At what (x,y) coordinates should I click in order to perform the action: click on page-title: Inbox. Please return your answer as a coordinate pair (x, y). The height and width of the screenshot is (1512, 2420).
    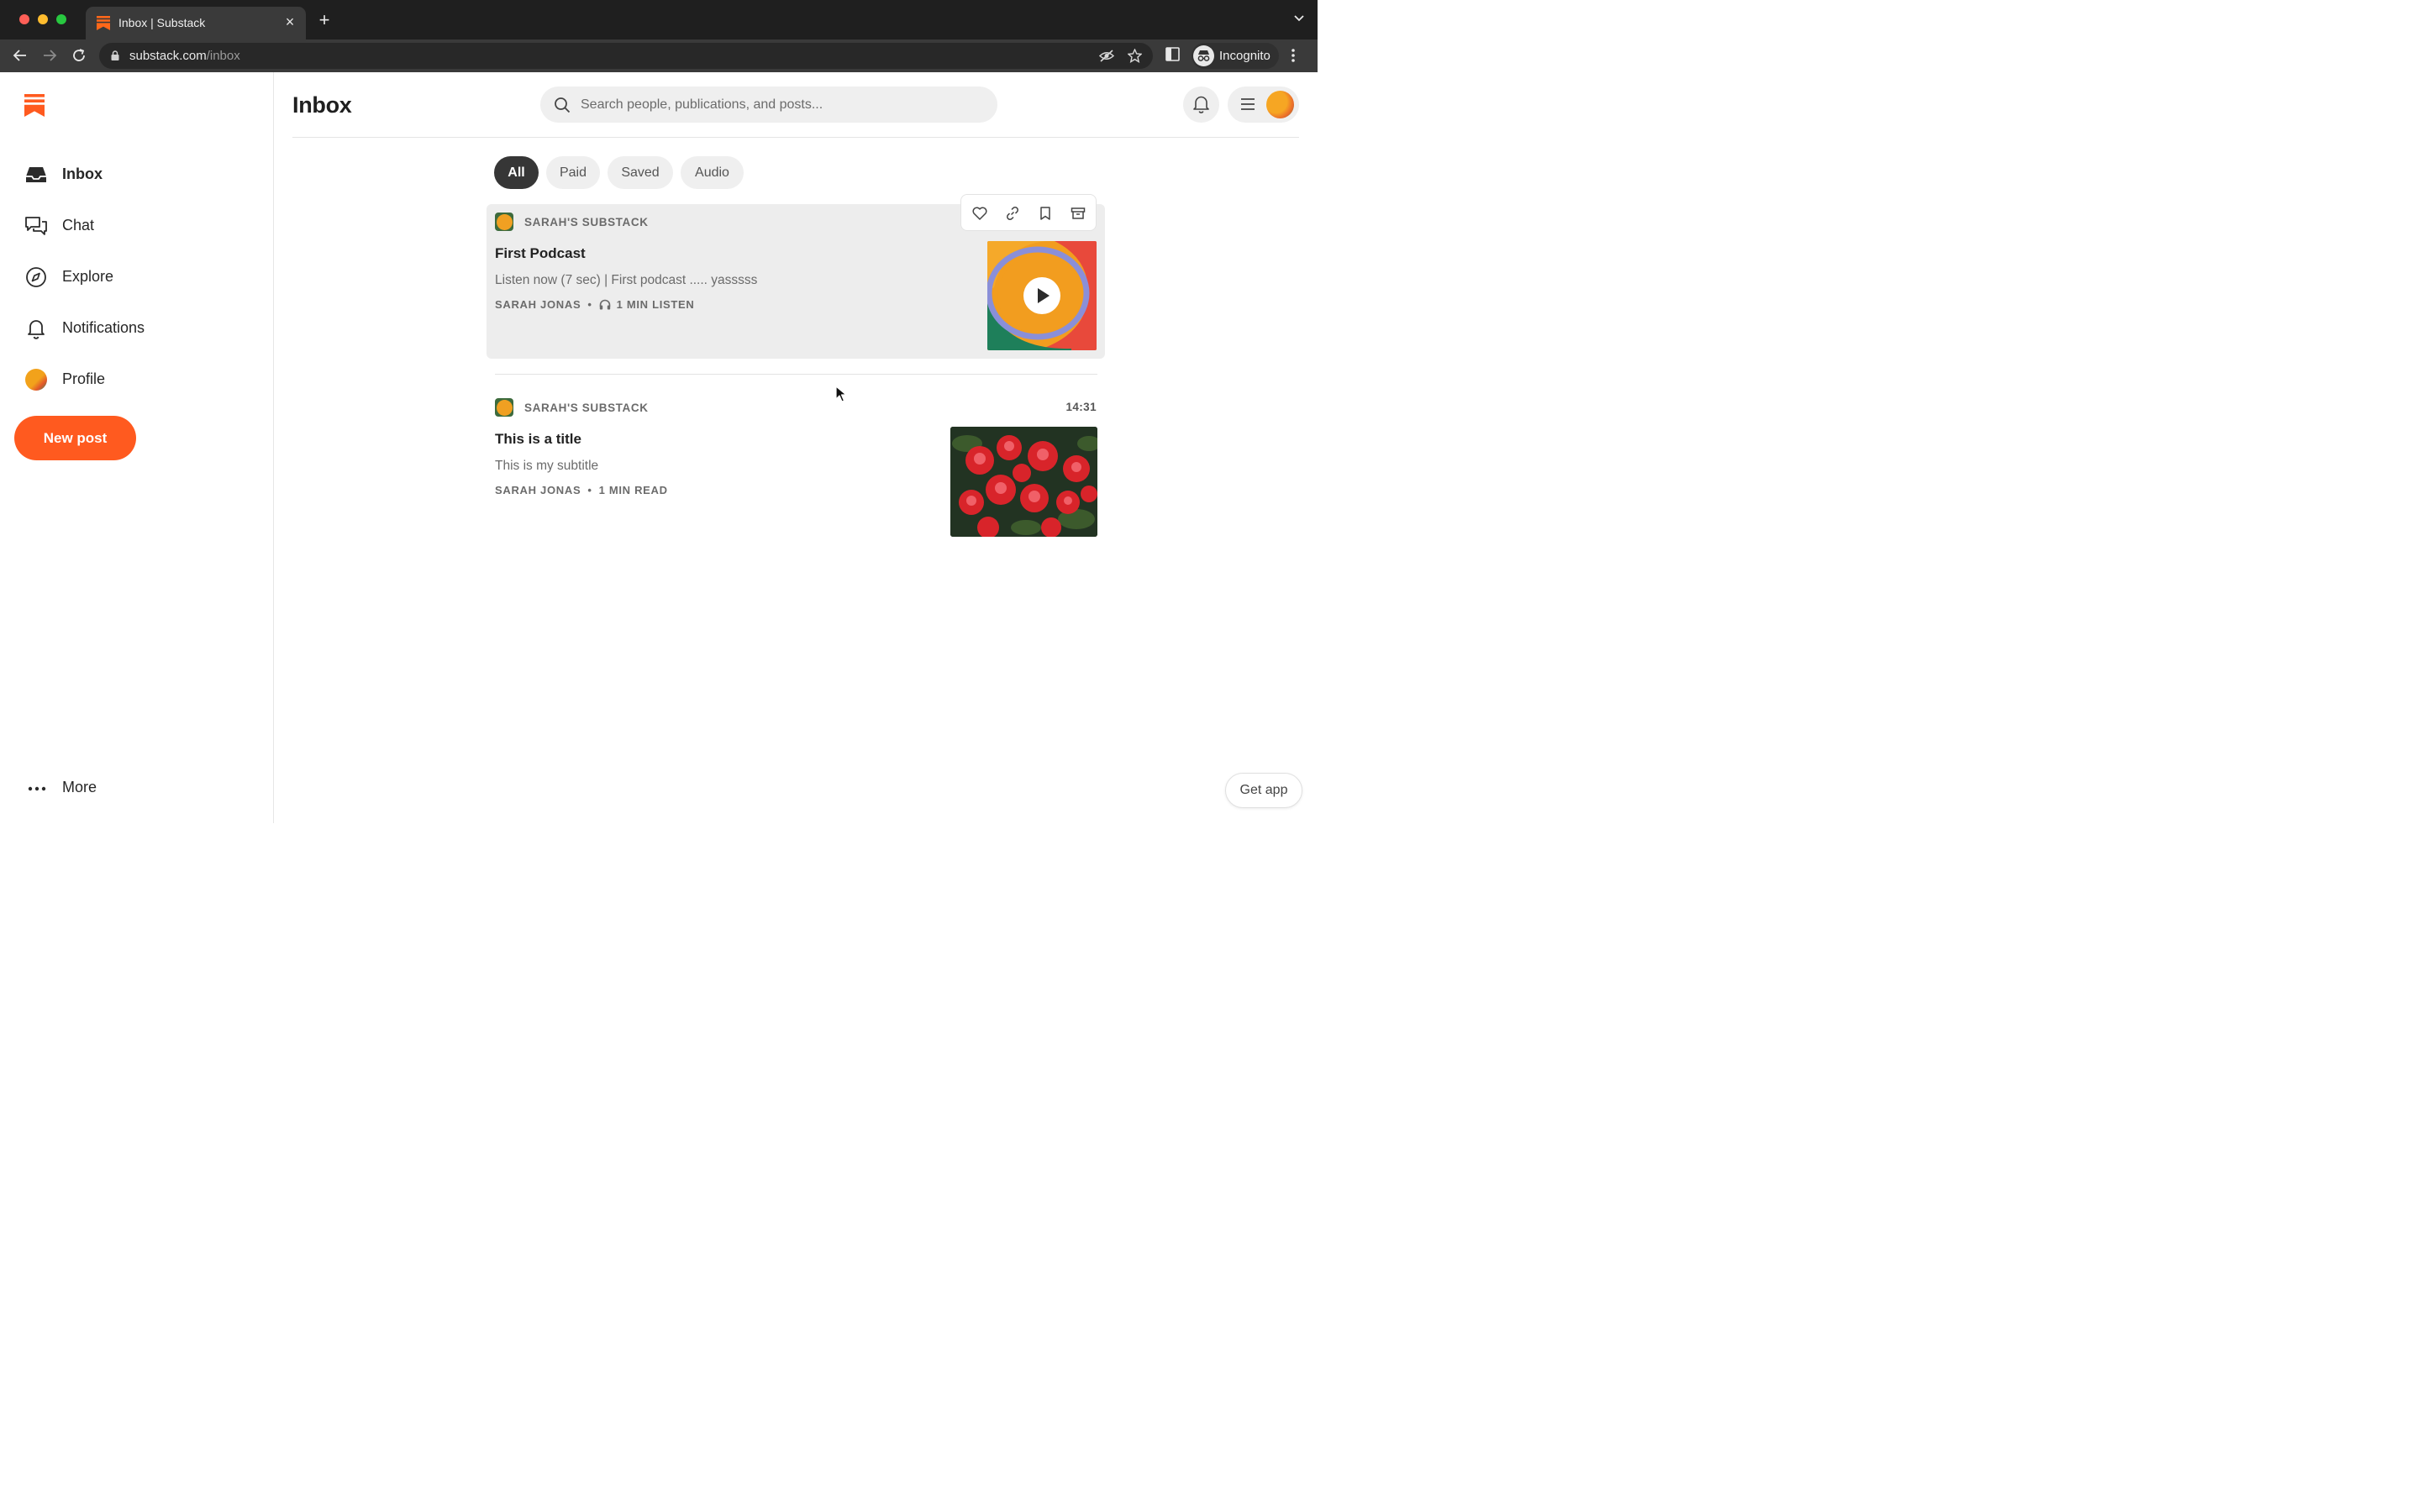
    Looking at the image, I should click on (322, 105).